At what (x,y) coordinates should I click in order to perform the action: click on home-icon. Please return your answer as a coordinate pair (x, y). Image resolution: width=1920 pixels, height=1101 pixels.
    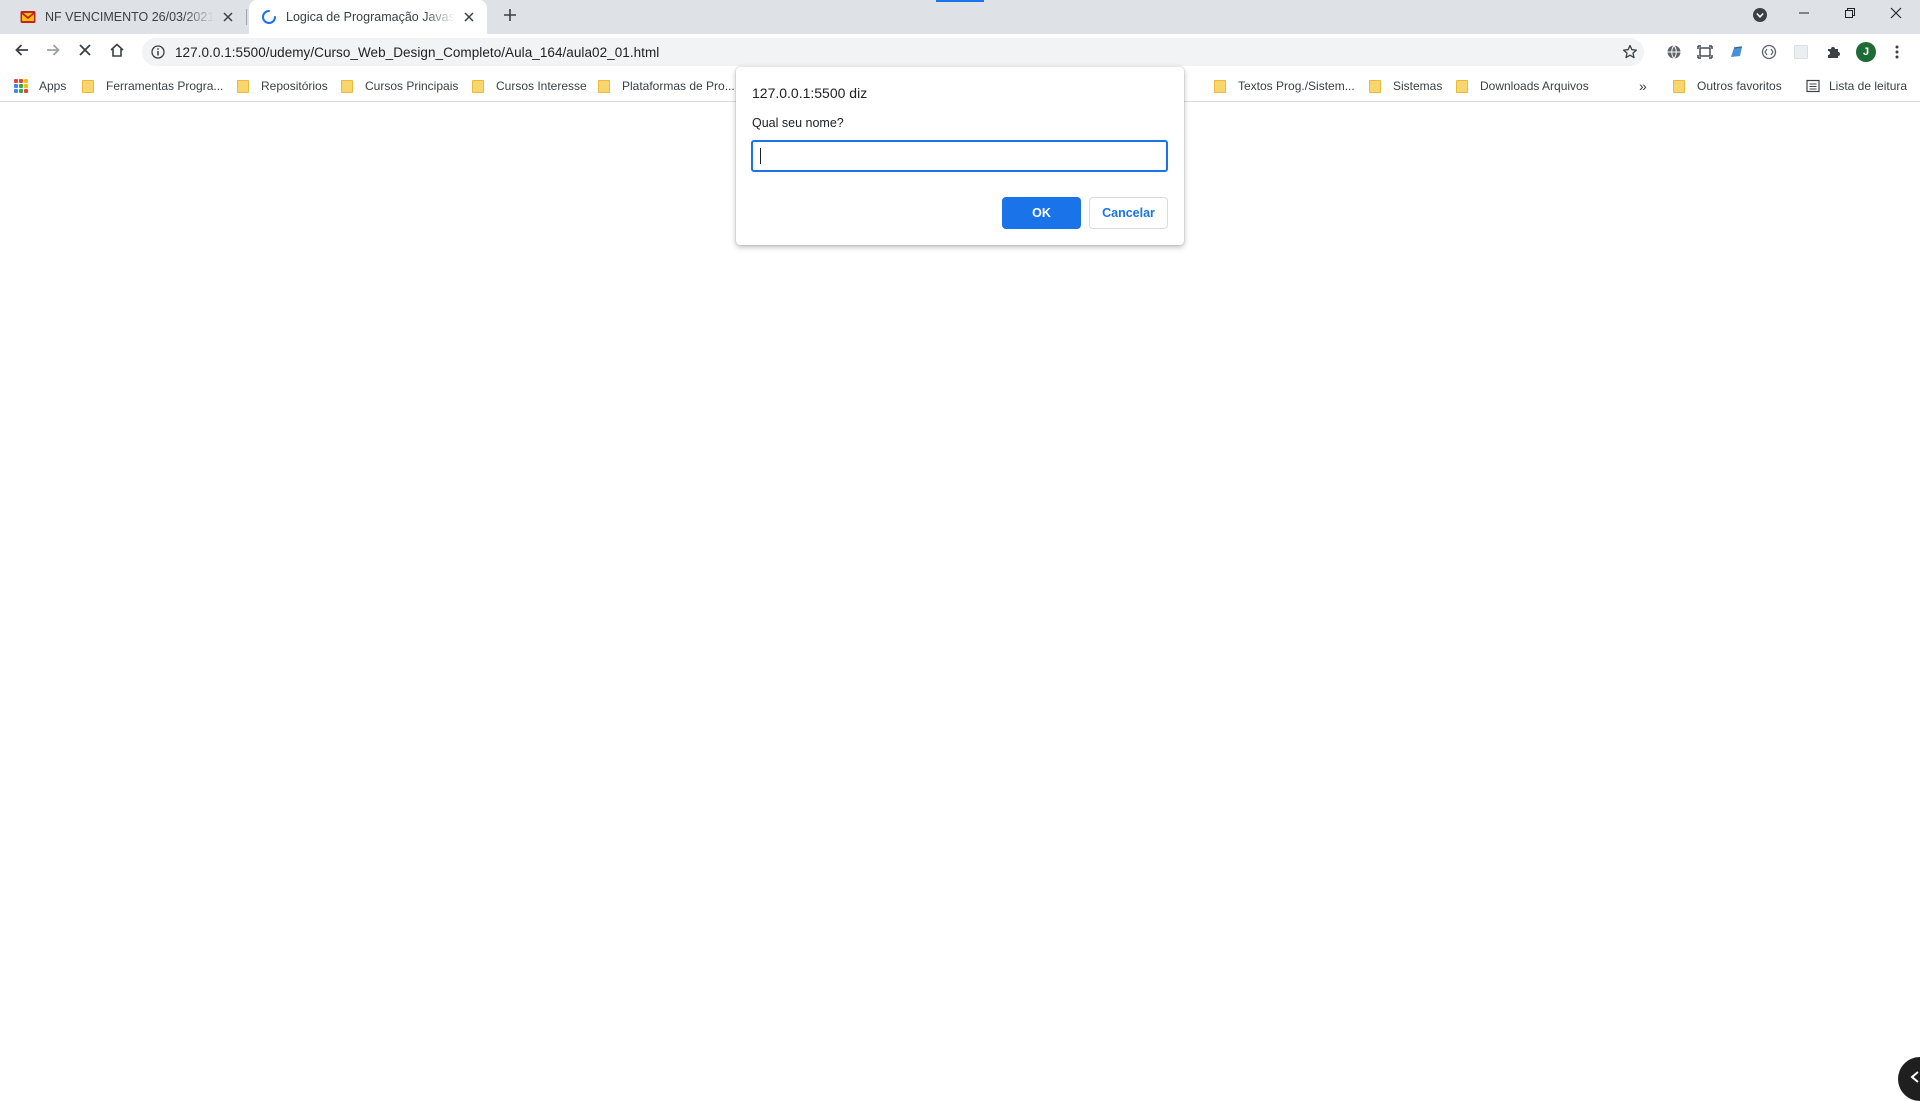
    Looking at the image, I should click on (117, 52).